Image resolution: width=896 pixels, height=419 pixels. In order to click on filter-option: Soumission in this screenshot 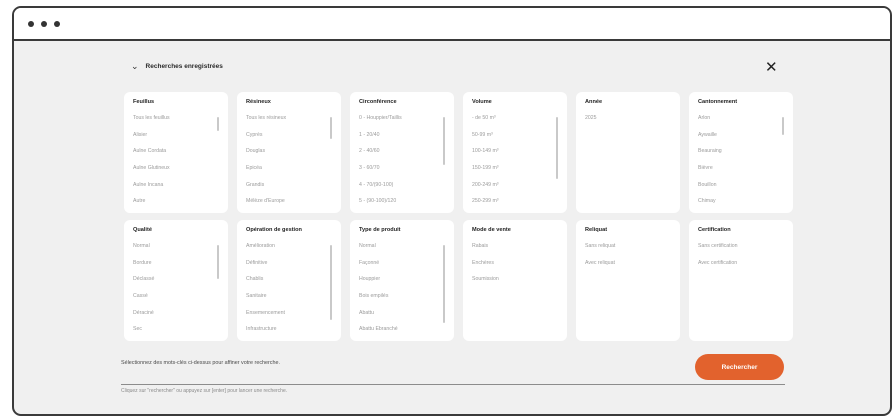, I will do `click(515, 283)`.